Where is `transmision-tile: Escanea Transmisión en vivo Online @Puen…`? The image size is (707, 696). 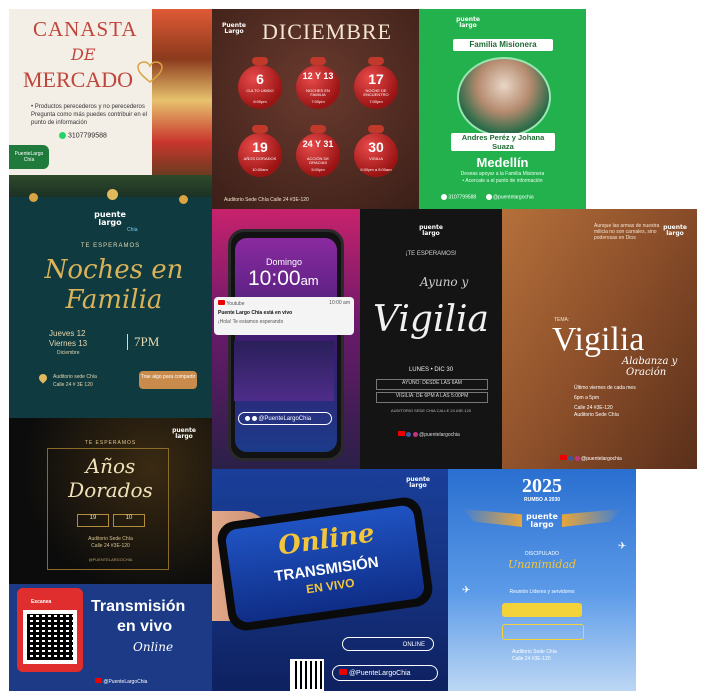
transmision-tile: Escanea Transmisión en vivo Online @Puen… is located at coordinates (110, 637).